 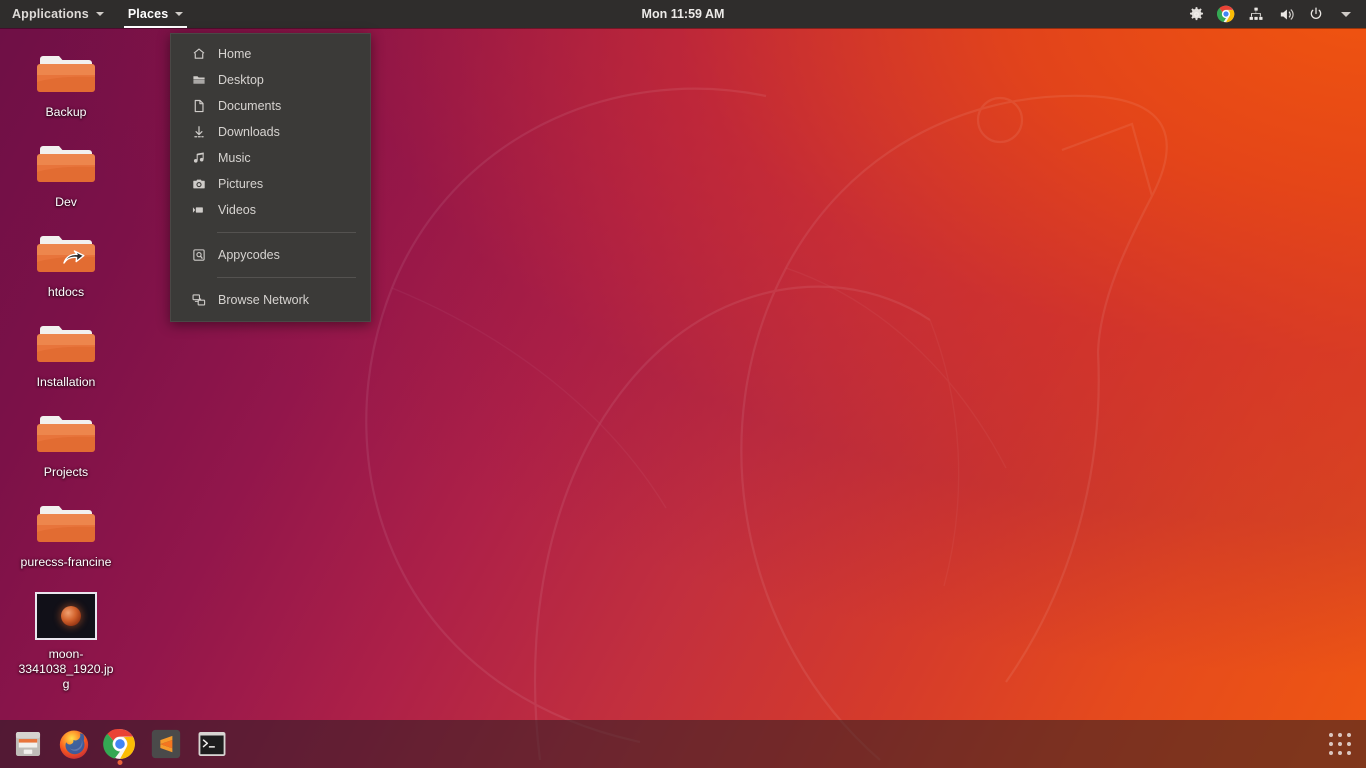 What do you see at coordinates (66, 472) in the screenshot?
I see `desktop-icon-label: Projects` at bounding box center [66, 472].